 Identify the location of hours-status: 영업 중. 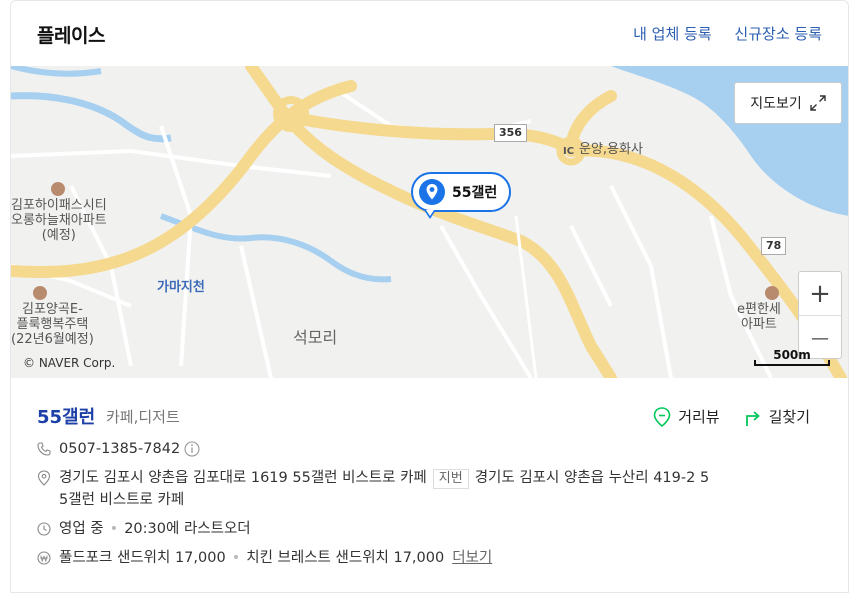
(81, 529).